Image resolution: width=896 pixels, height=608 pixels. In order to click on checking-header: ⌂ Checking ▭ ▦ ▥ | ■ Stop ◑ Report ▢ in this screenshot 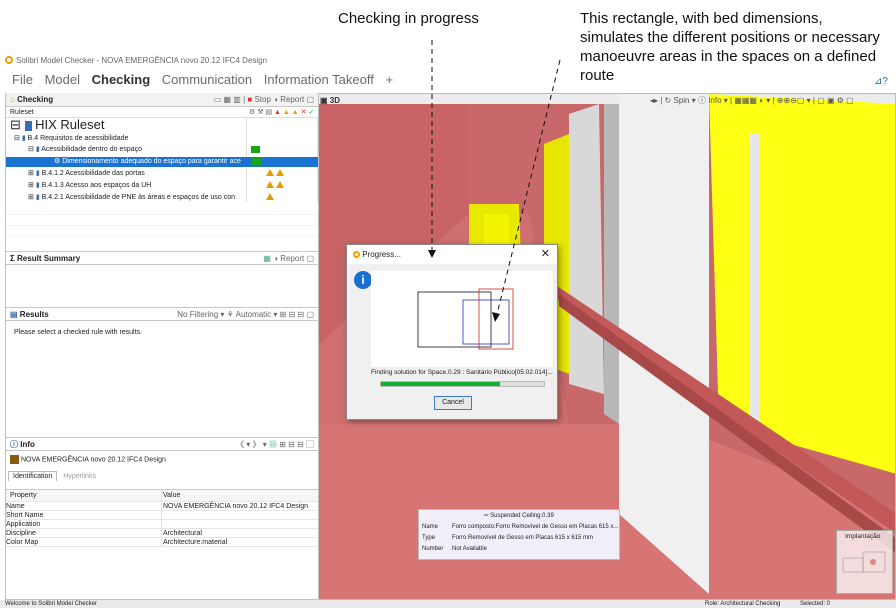, I will do `click(162, 100)`.